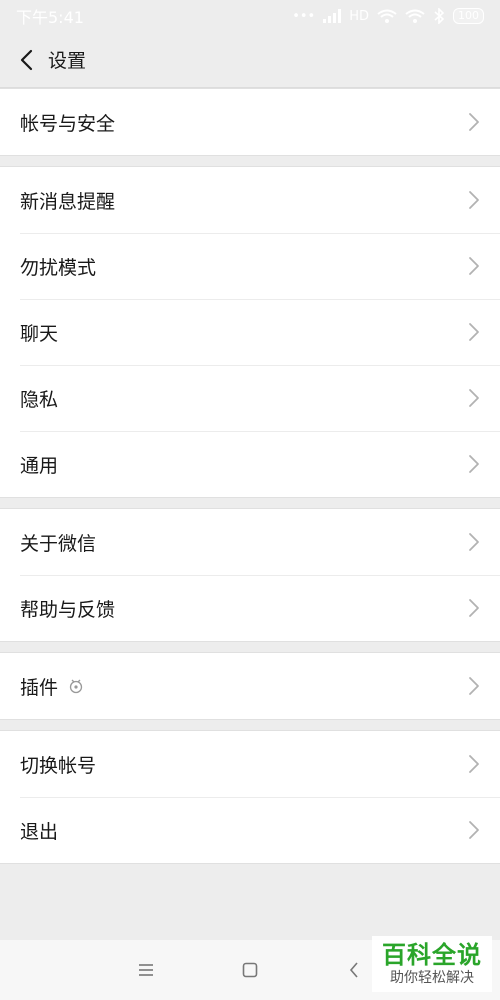 The width and height of the screenshot is (500, 1000). I want to click on settings-item-label: 插件, so click(39, 687).